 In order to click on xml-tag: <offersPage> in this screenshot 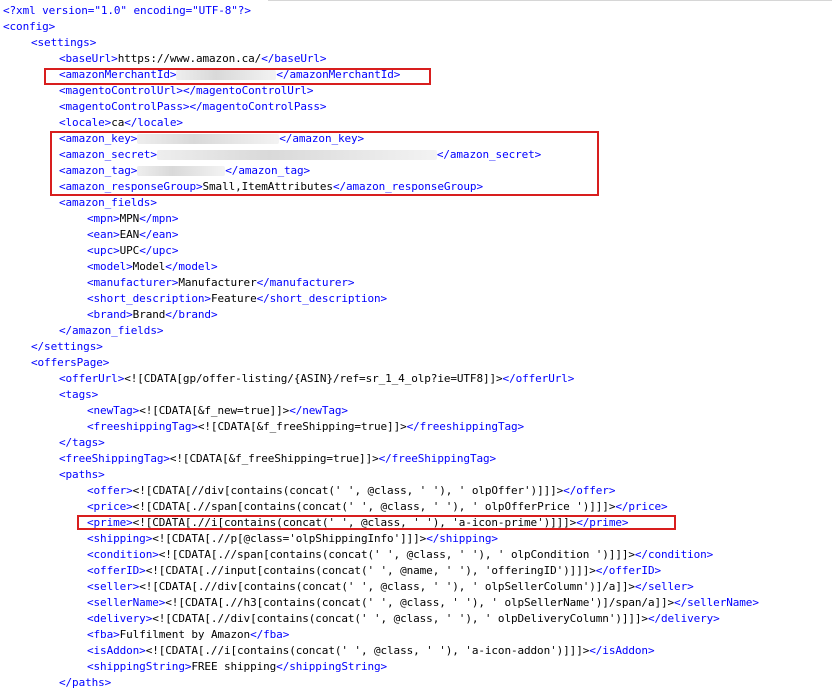, I will do `click(70, 362)`.